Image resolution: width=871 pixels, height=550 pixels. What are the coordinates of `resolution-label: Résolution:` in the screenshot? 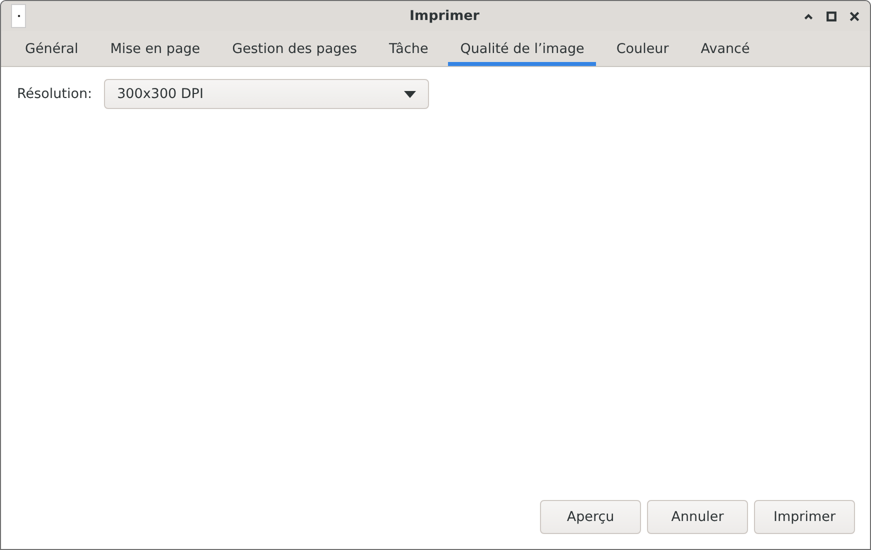 It's located at (54, 94).